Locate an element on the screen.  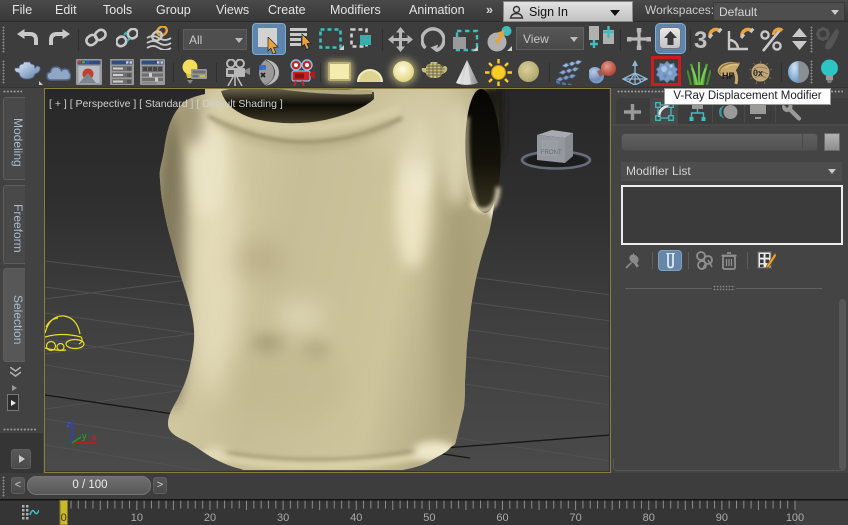
svg-text: 70 is located at coordinates (575, 518).